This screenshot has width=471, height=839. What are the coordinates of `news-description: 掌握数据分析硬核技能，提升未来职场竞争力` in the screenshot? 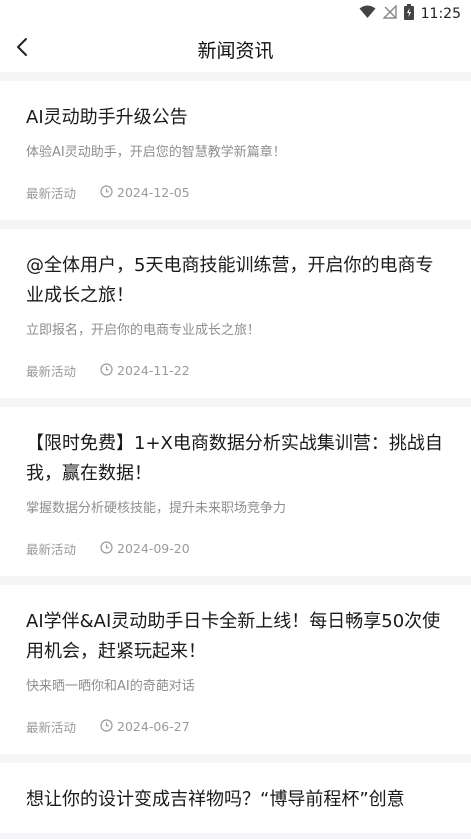 It's located at (156, 508).